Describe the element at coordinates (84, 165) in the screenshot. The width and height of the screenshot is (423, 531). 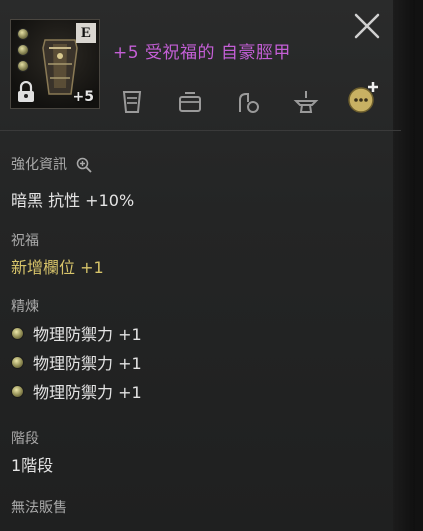
I see `zoom-in-icon` at that location.